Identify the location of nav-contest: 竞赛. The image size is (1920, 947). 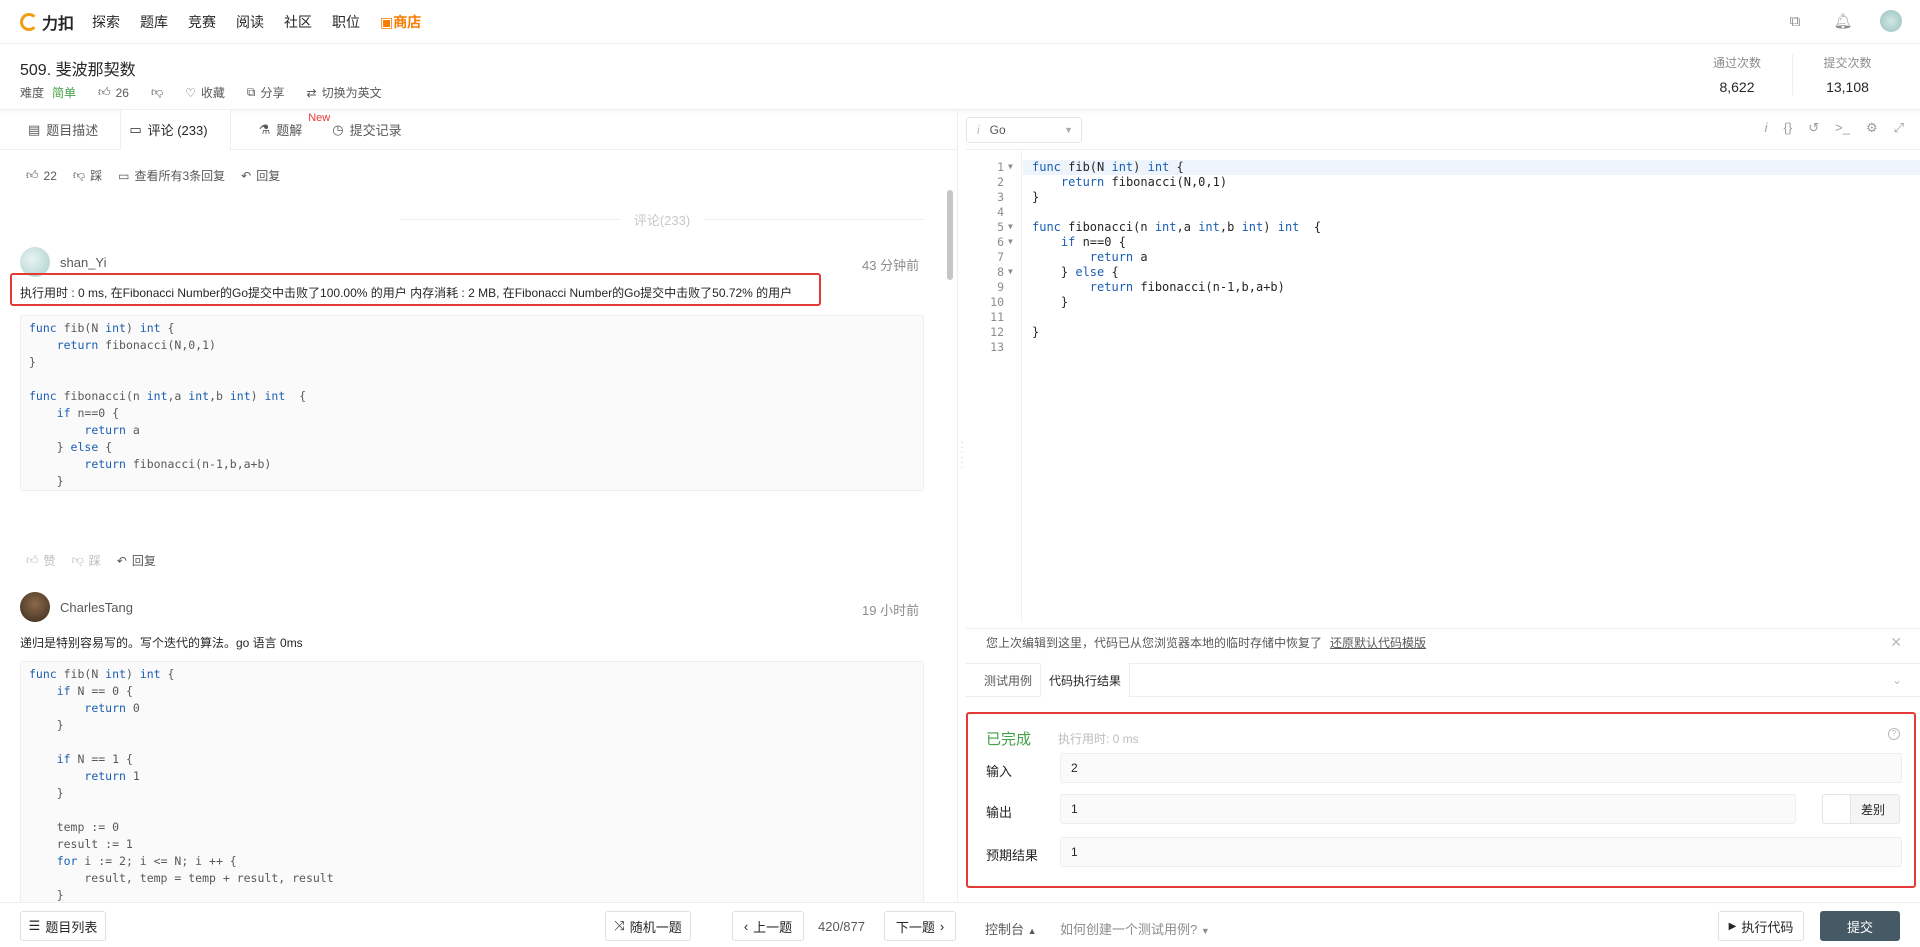
(202, 22).